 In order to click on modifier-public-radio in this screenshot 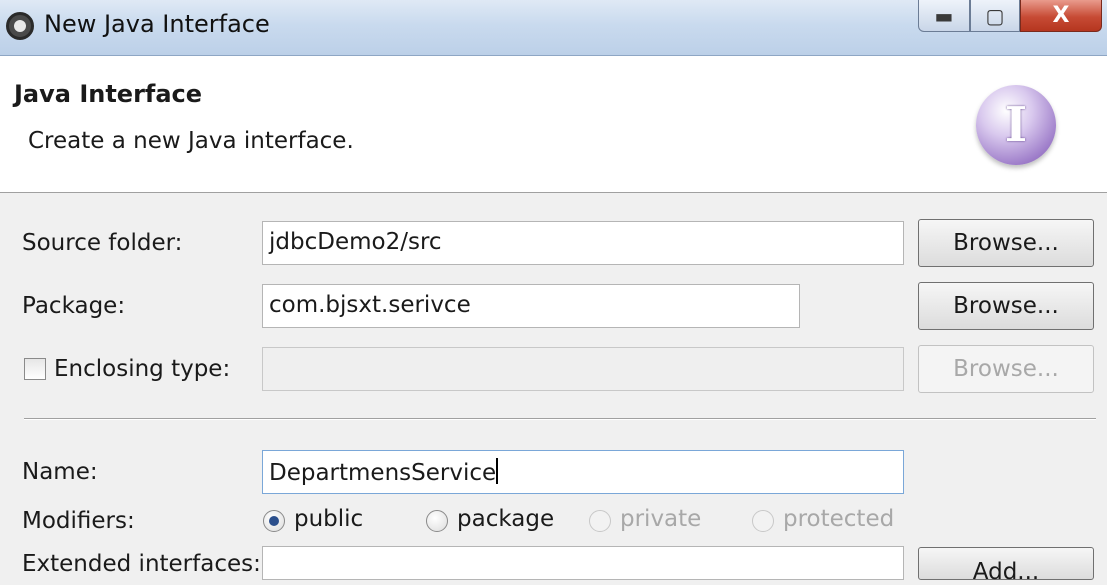, I will do `click(274, 521)`.